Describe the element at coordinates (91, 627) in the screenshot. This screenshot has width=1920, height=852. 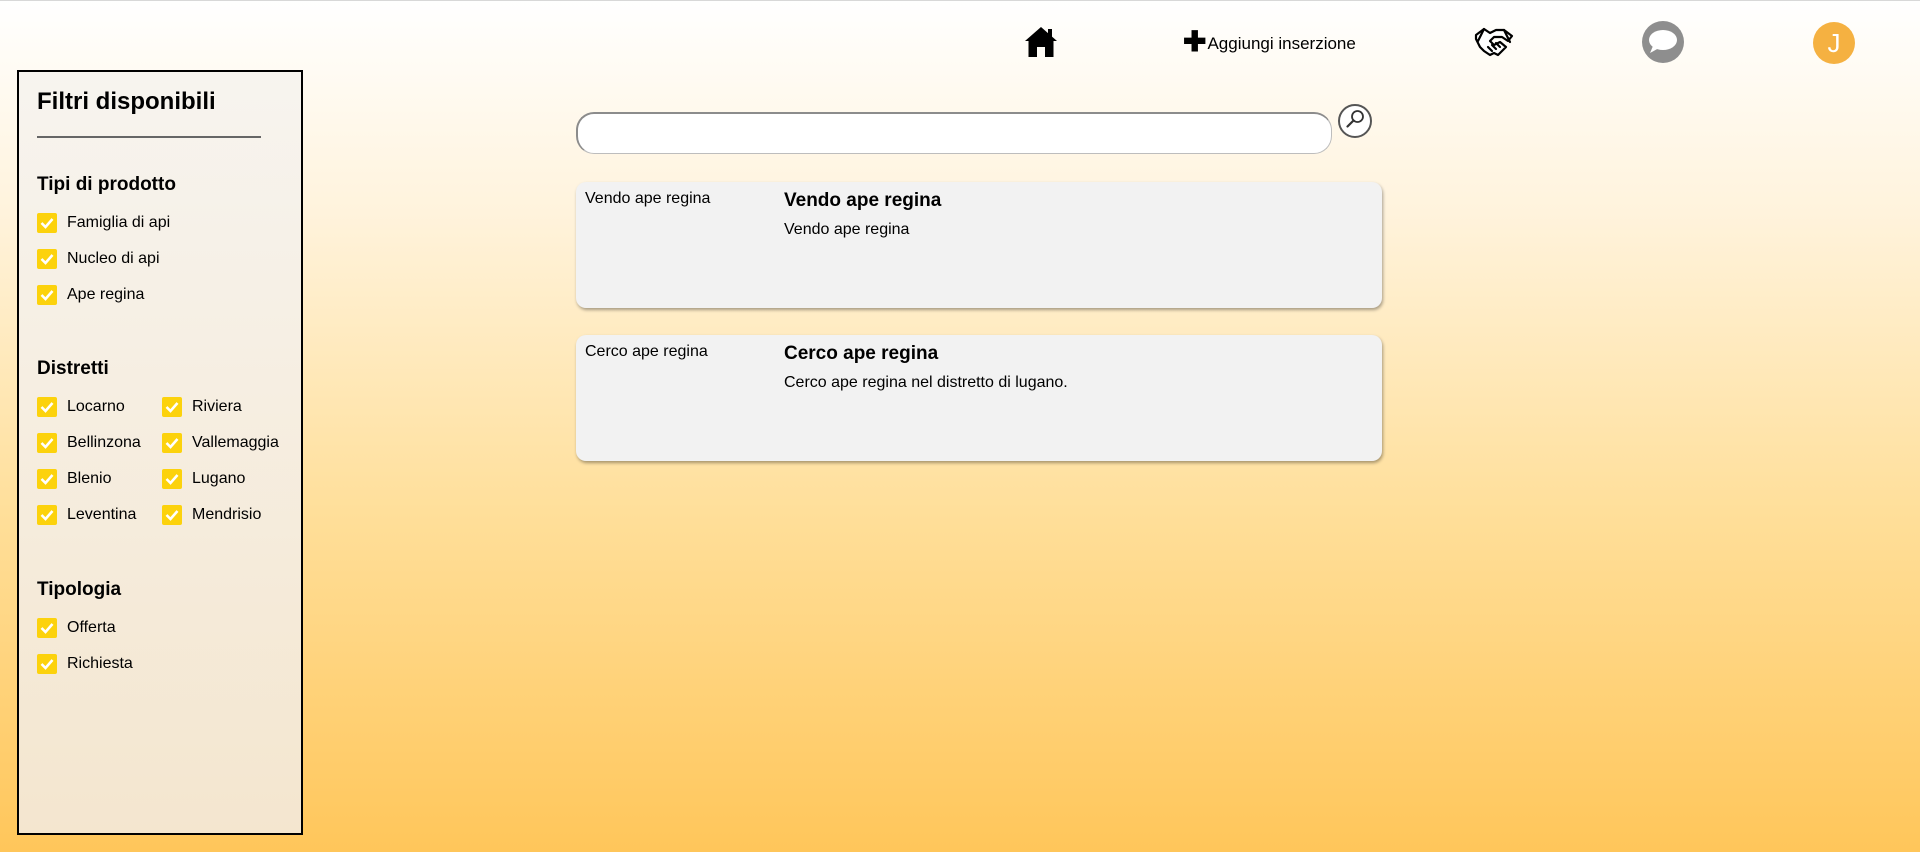
I see `filter-label: Offerta` at that location.